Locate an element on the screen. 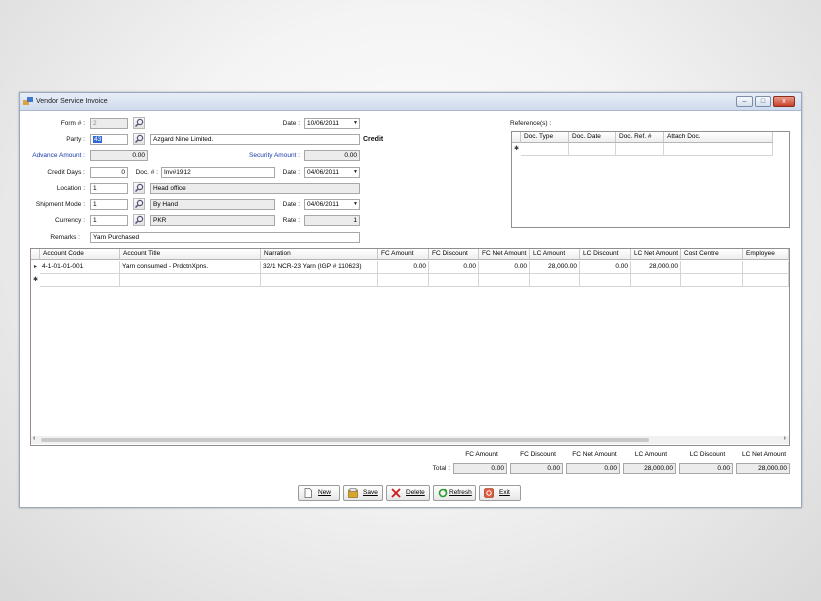  new-document-icon is located at coordinates (308, 493).